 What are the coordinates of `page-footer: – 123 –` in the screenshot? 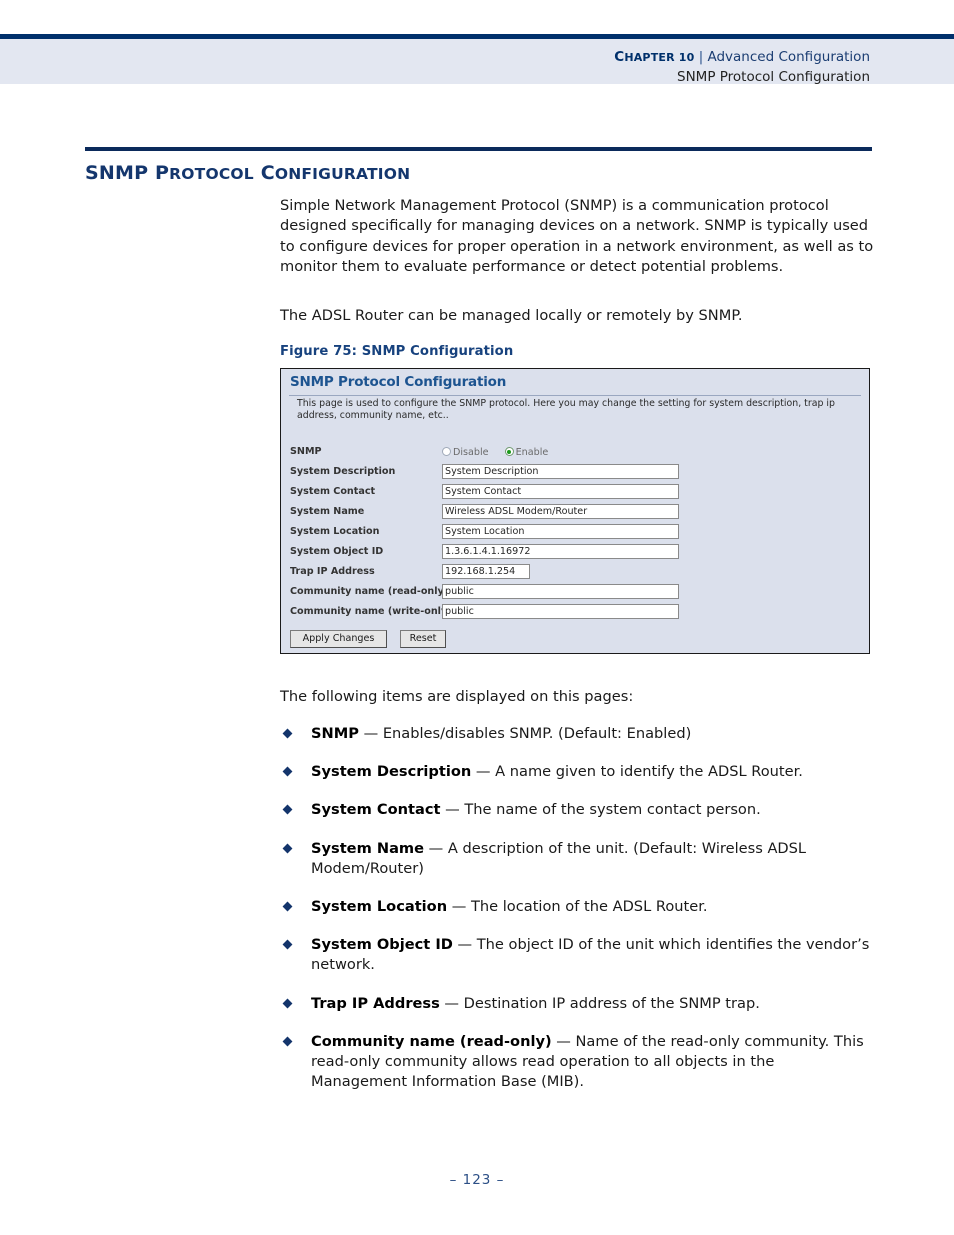 It's located at (477, 1180).